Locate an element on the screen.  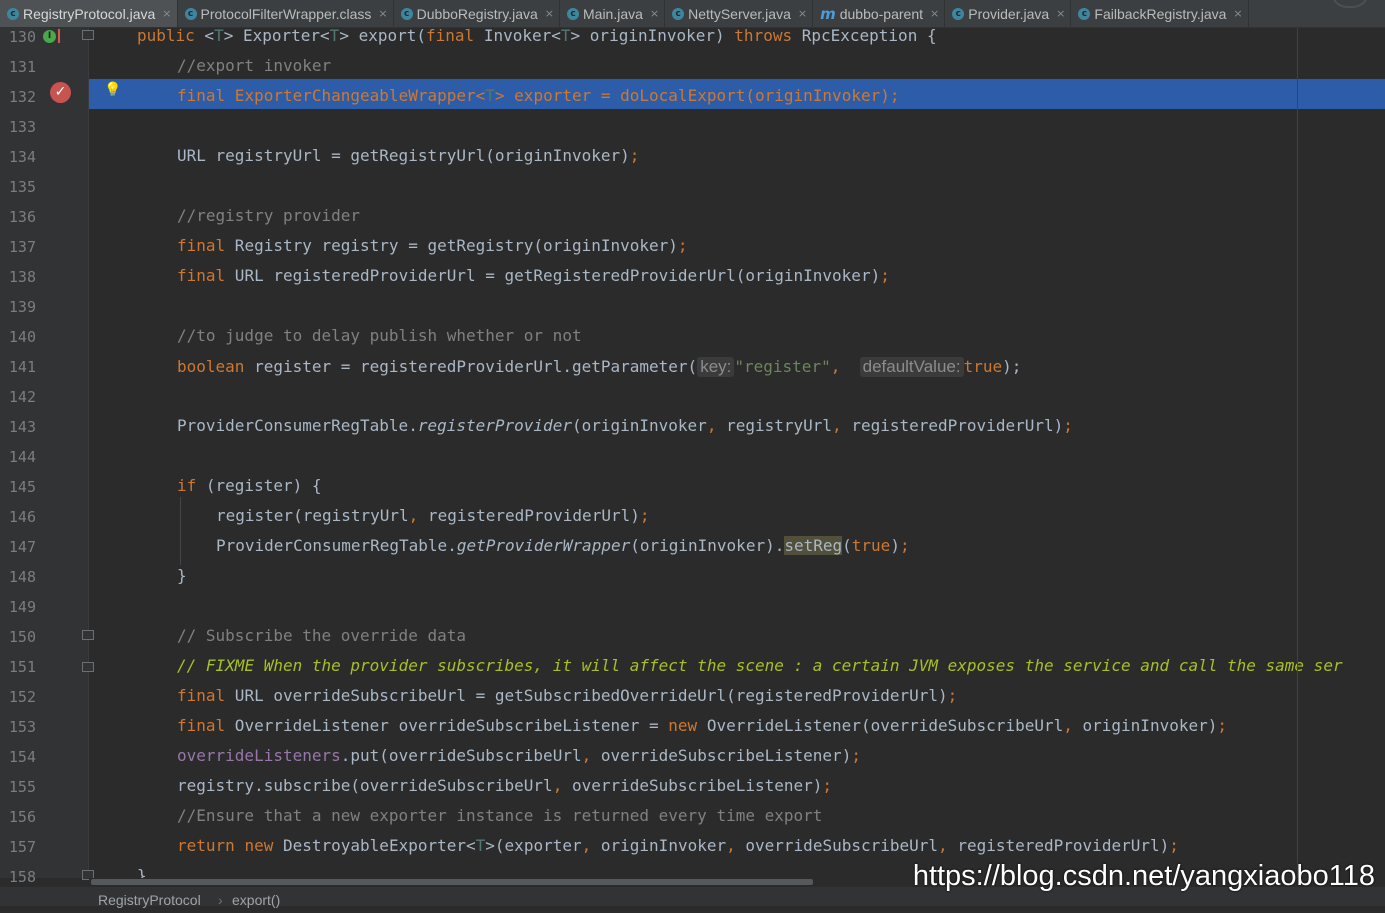
tab-label: ProtocolFilterWrapper.class is located at coordinates (286, 13).